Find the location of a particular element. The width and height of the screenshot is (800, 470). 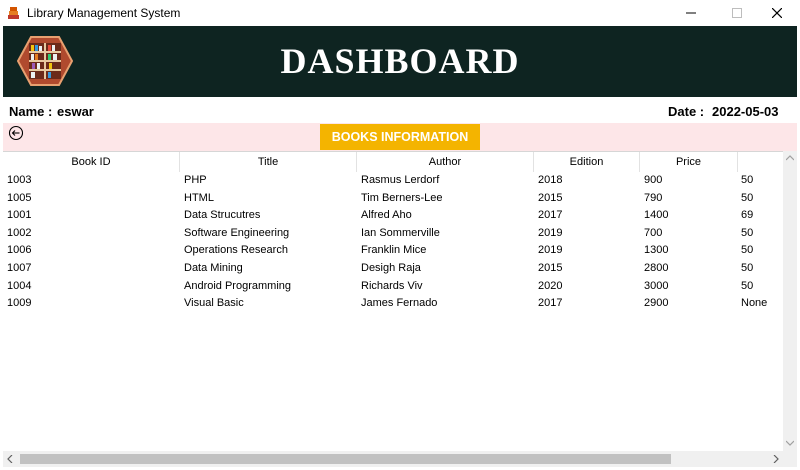

cell-title: Software Engineering is located at coordinates (237, 232).